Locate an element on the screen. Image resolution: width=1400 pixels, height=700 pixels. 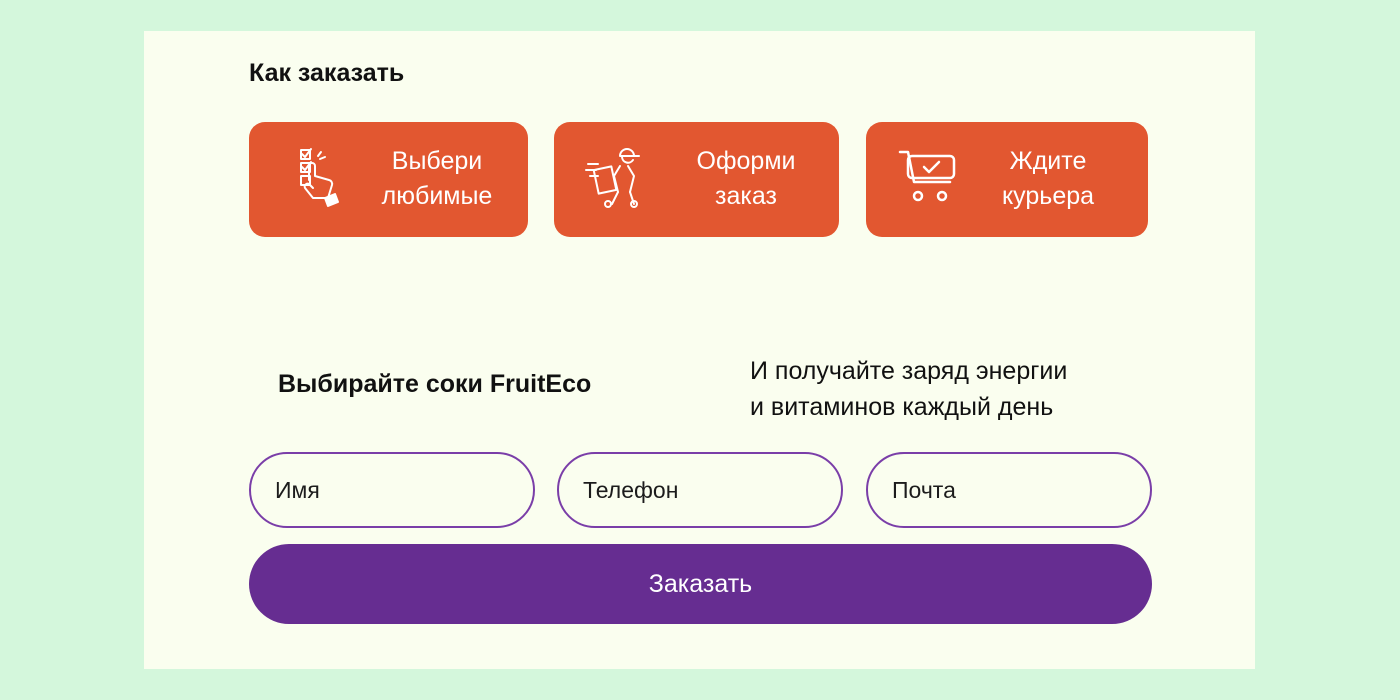
shopping-cart-icon is located at coordinates (928, 178).